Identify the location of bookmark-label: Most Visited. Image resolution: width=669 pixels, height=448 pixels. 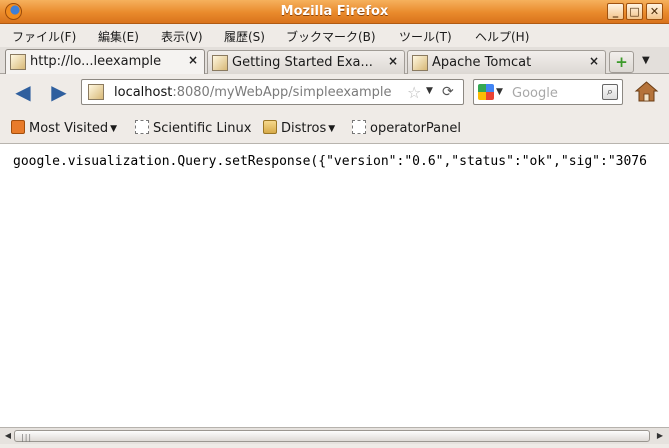
(69, 128).